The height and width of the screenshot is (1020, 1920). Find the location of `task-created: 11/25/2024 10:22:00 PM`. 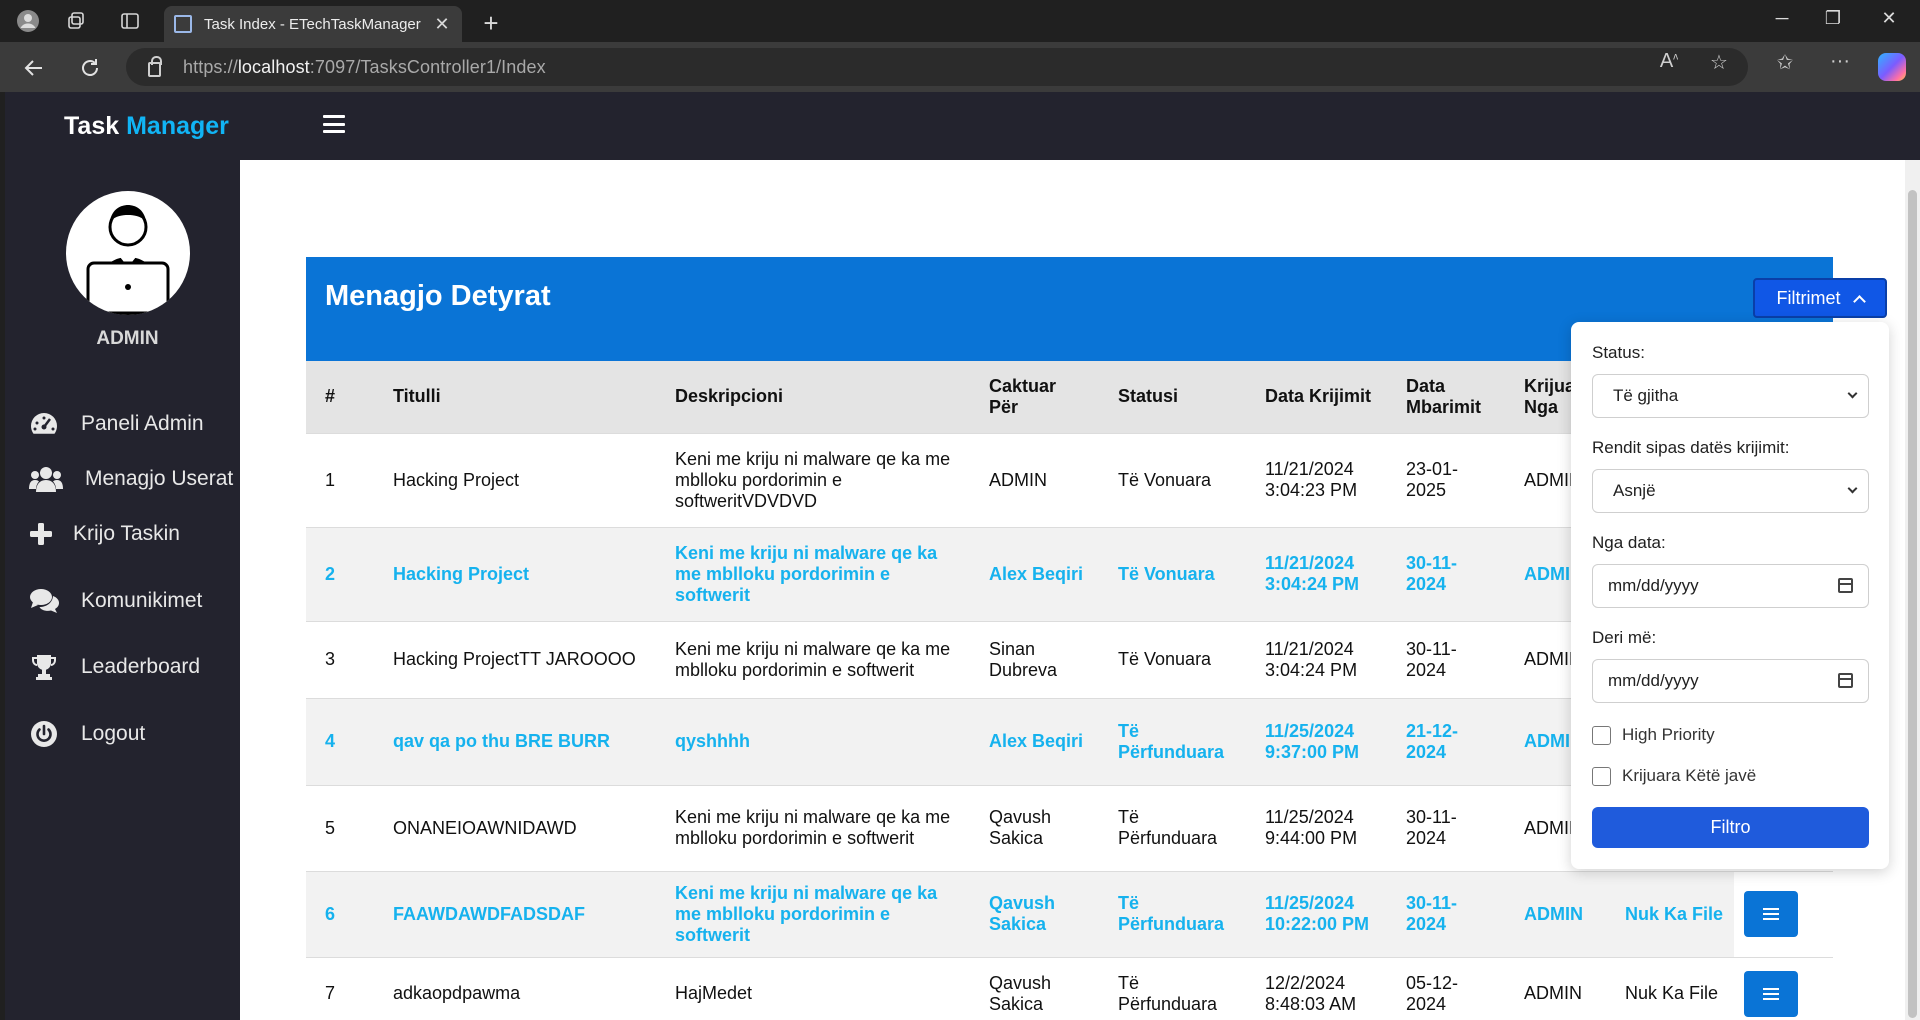

task-created: 11/25/2024 10:22:00 PM is located at coordinates (1316, 913).